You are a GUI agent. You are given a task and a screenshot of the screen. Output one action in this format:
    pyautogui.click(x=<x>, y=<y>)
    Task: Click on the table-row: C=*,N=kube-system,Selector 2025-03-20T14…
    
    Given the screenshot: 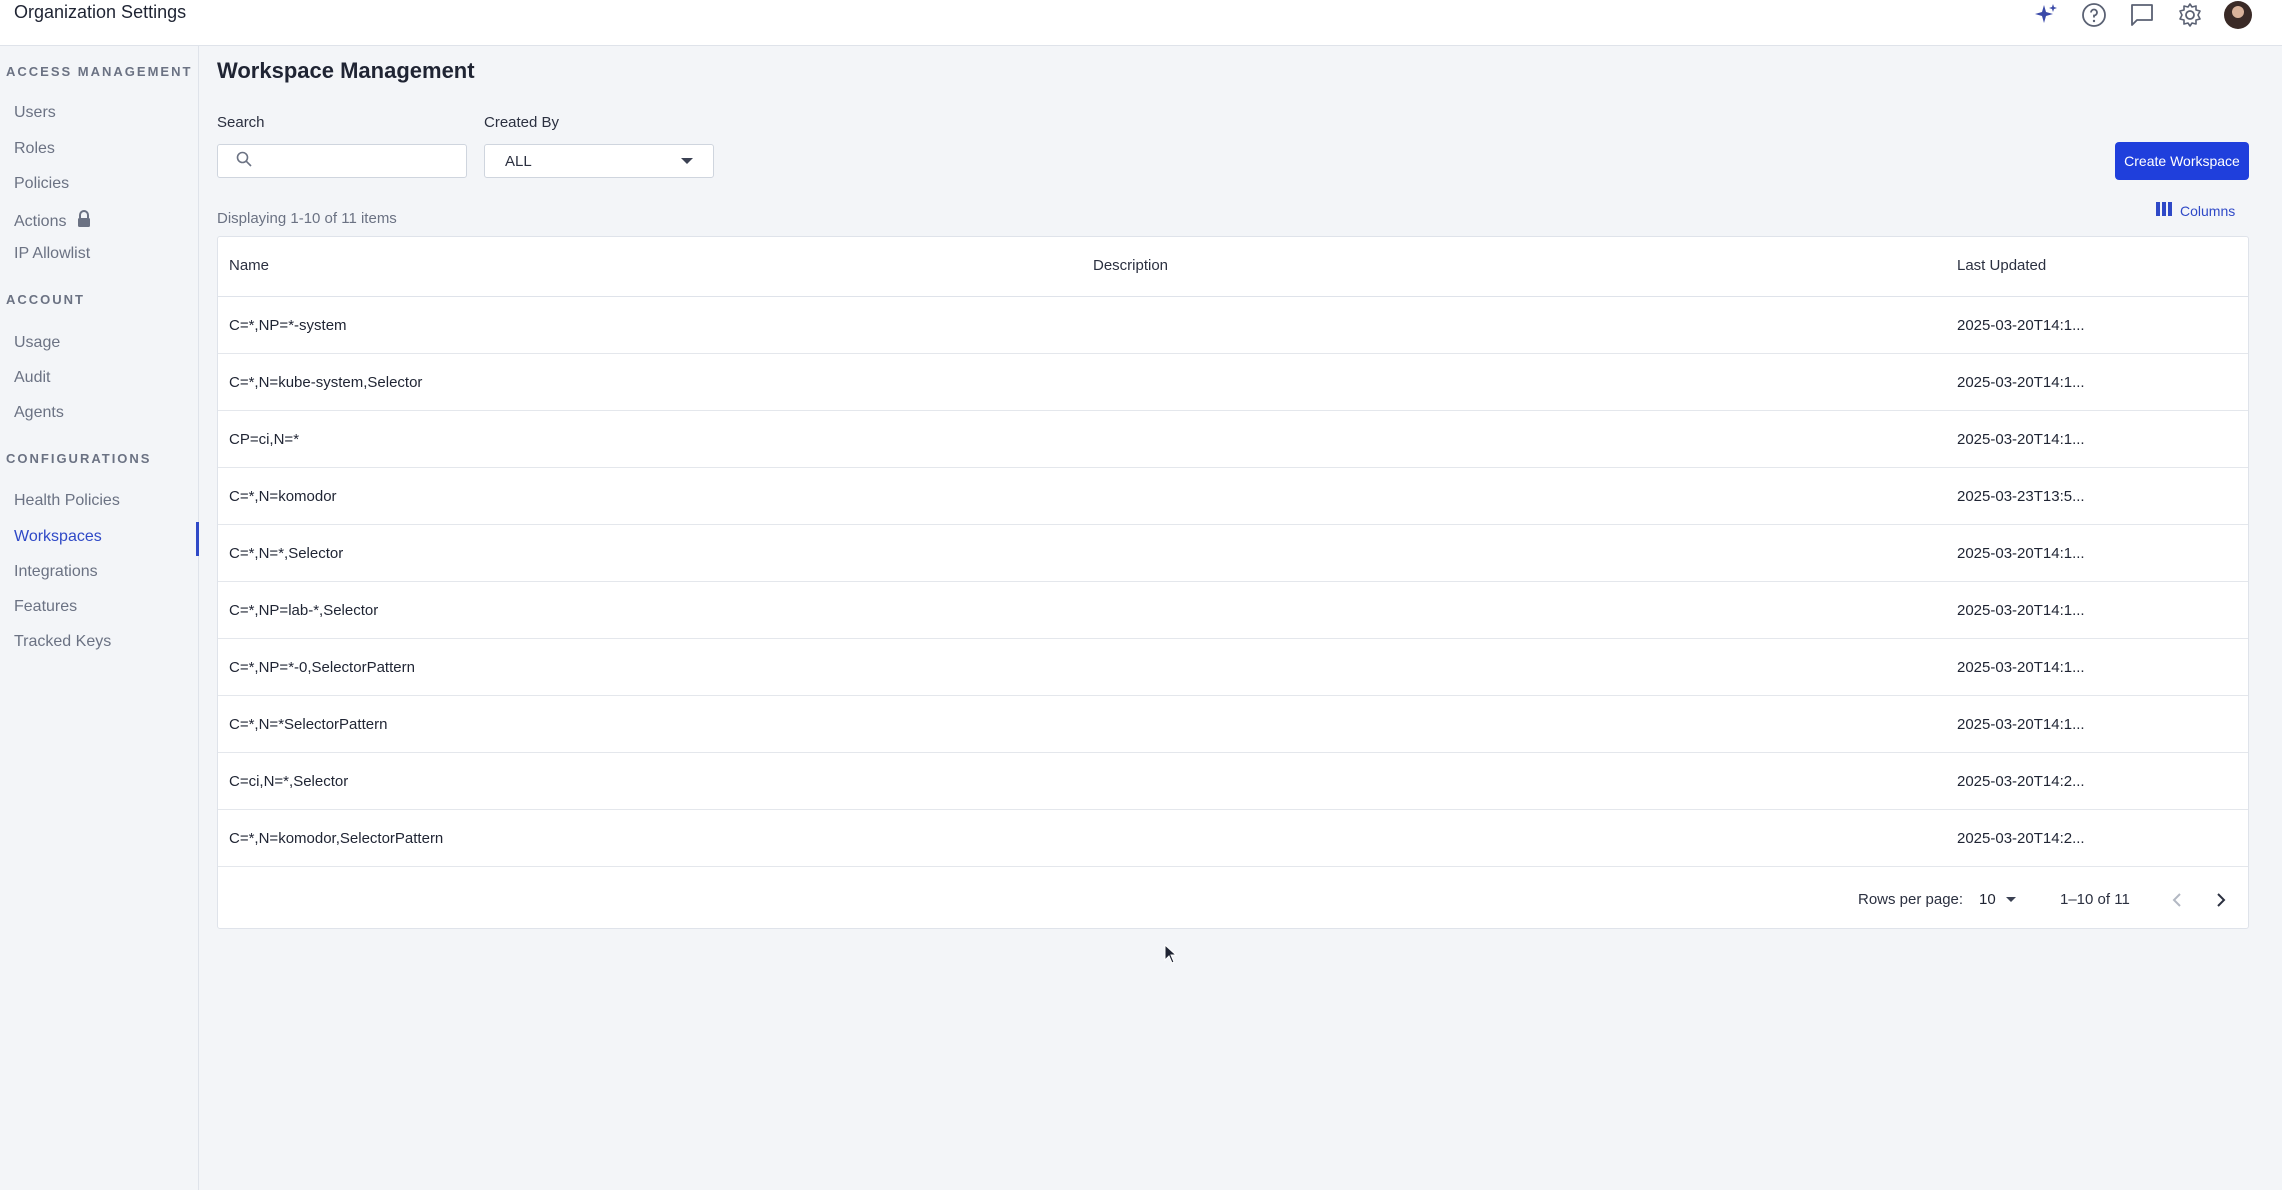 What is the action you would take?
    pyautogui.click(x=1233, y=382)
    